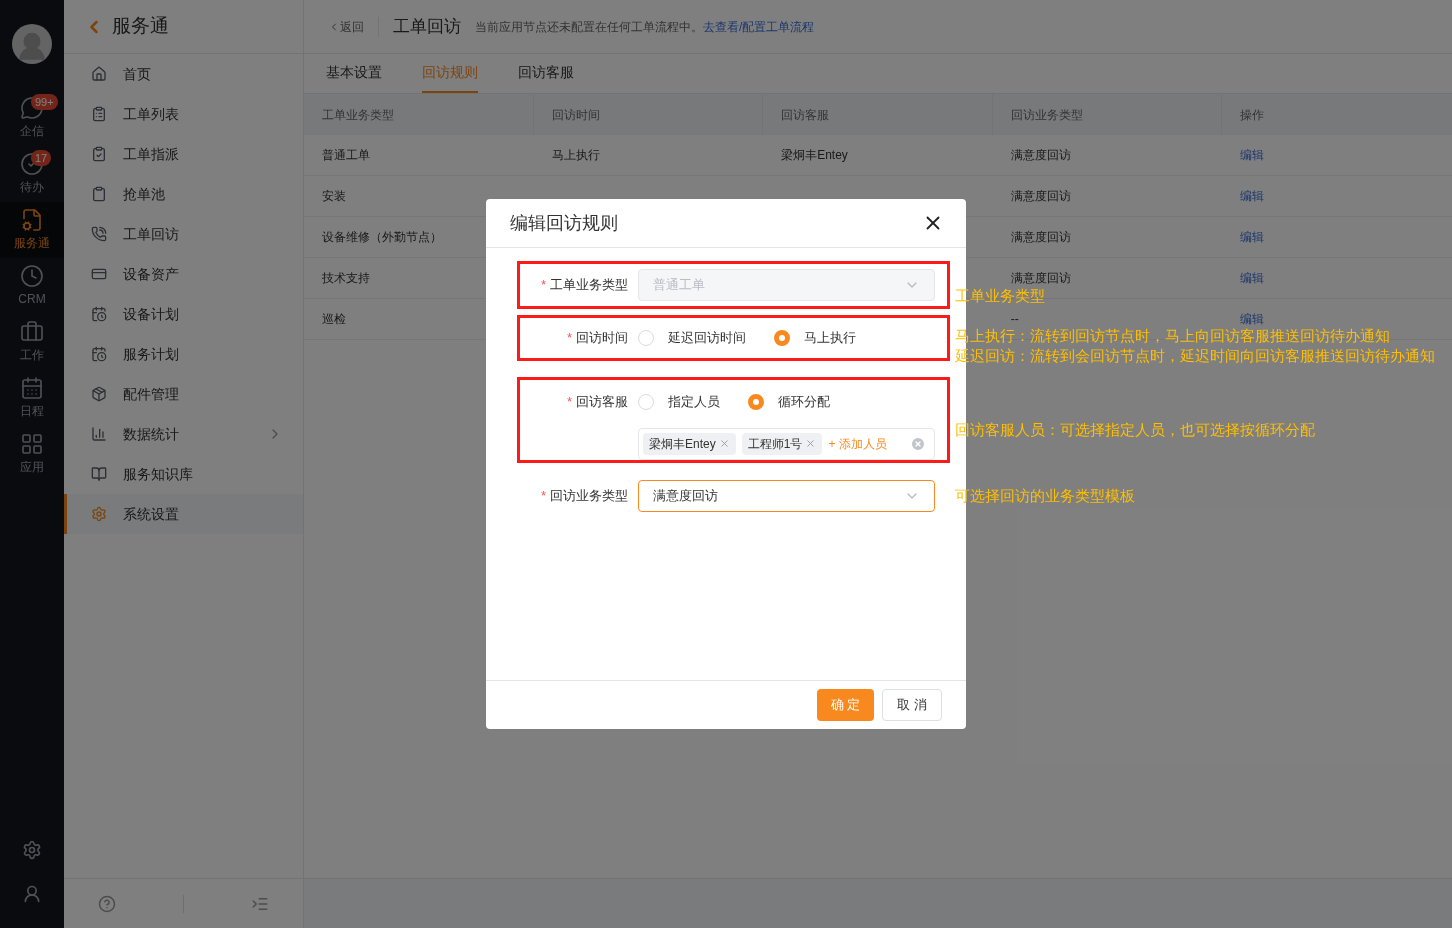  Describe the element at coordinates (346, 26) in the screenshot. I see `back-link: 返回` at that location.